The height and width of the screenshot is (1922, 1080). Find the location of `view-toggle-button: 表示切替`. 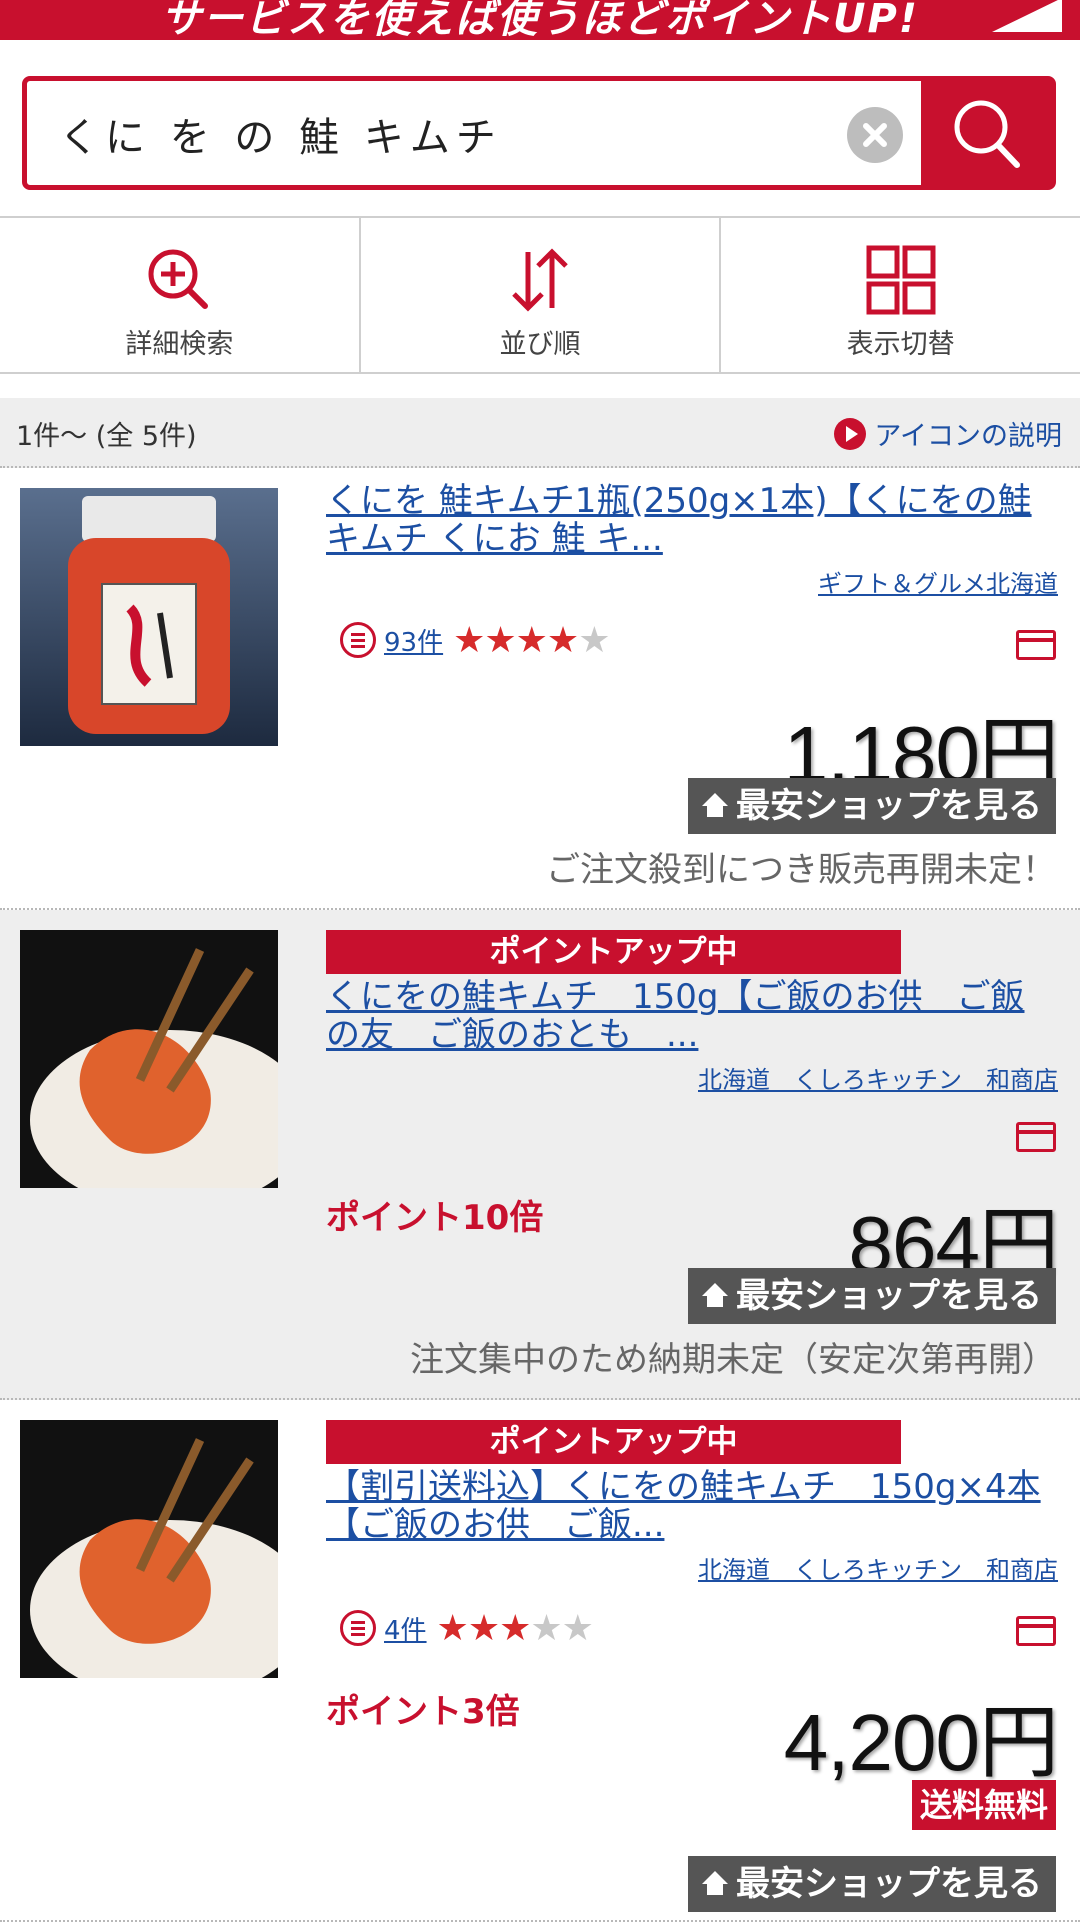

view-toggle-button: 表示切替 is located at coordinates (899, 295).